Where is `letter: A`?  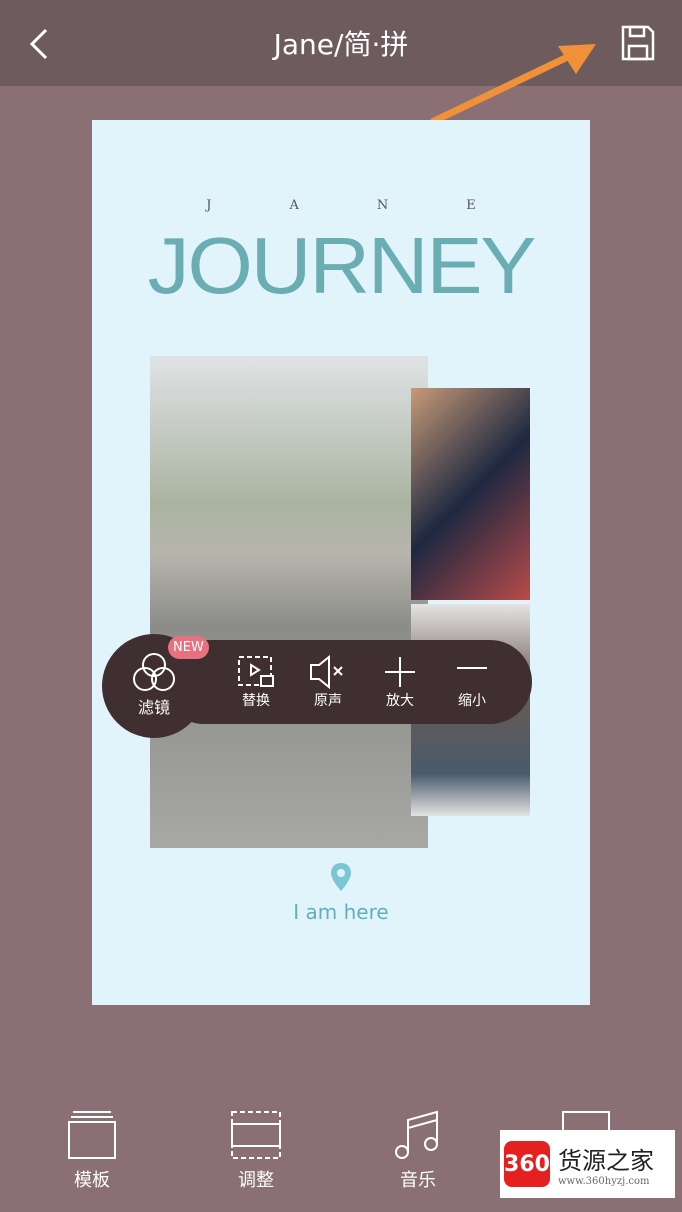
letter: A is located at coordinates (333, 205).